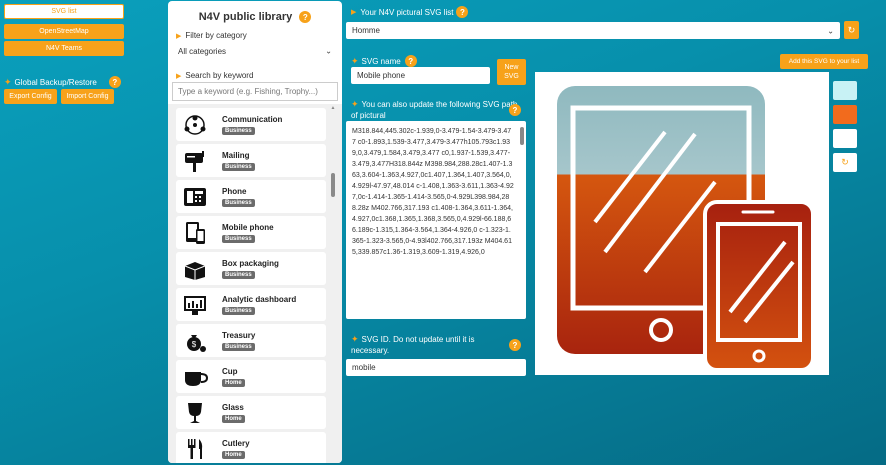 The image size is (886, 465). What do you see at coordinates (381, 75) in the screenshot?
I see `svg-name-value: Mobile phone` at bounding box center [381, 75].